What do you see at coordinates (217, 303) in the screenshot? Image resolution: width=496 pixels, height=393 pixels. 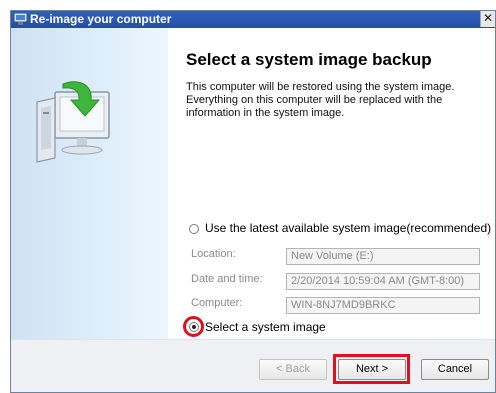 I see `computer-label: Computer:` at bounding box center [217, 303].